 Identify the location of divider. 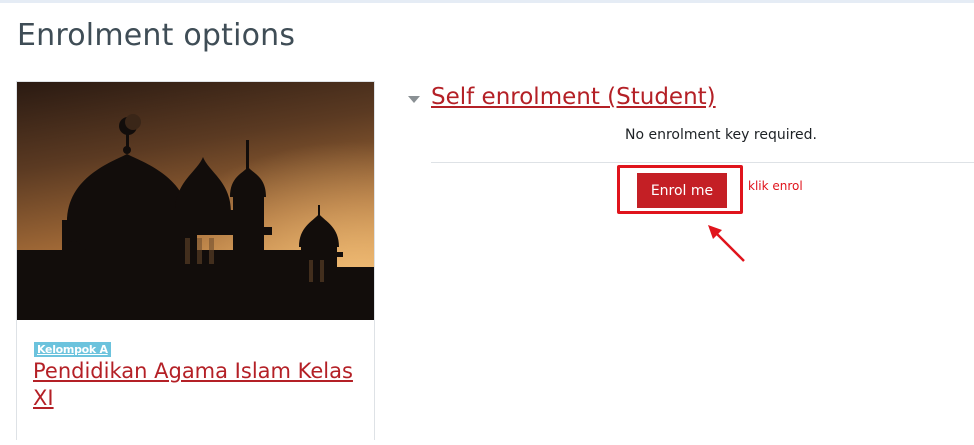
(702, 162).